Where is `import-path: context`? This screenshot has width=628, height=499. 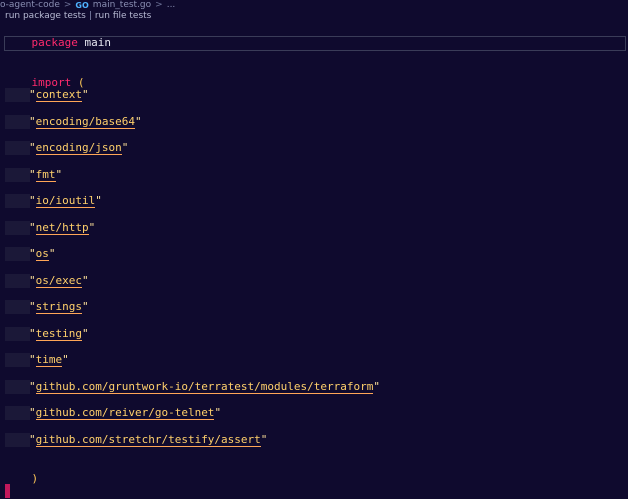
import-path: context is located at coordinates (58, 95).